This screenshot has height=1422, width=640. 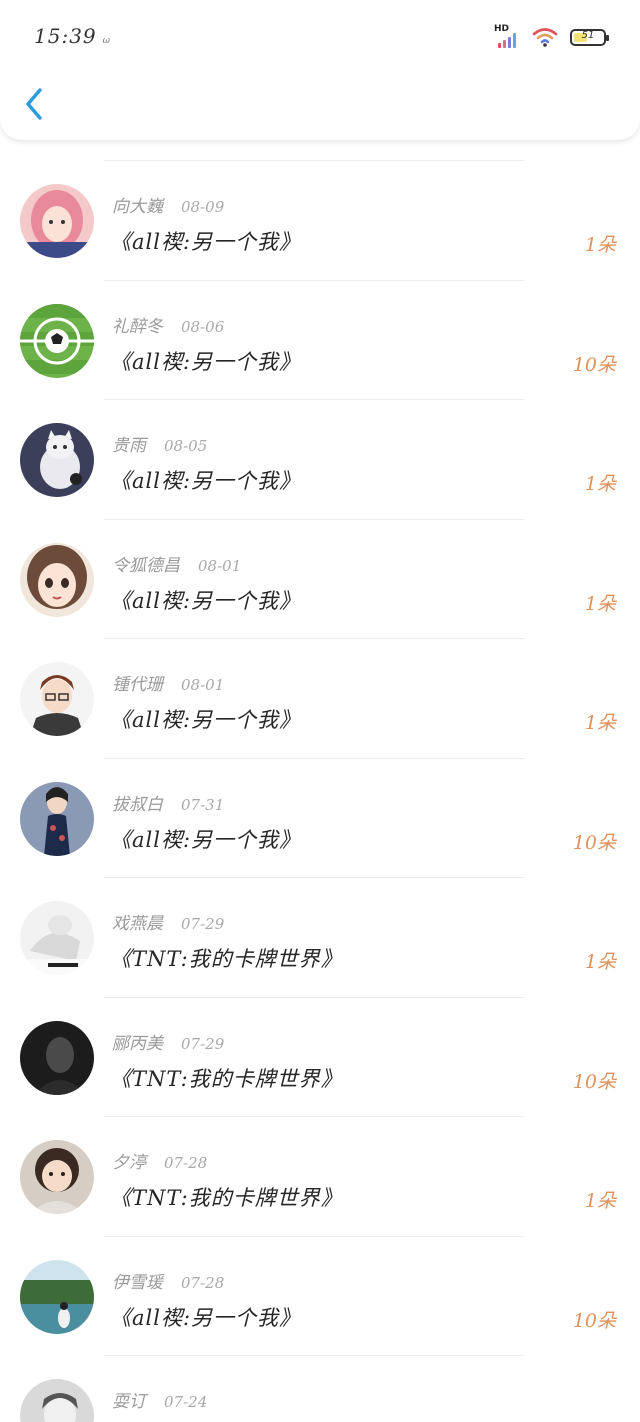 What do you see at coordinates (186, 1402) in the screenshot?
I see `gift-date: 07-24` at bounding box center [186, 1402].